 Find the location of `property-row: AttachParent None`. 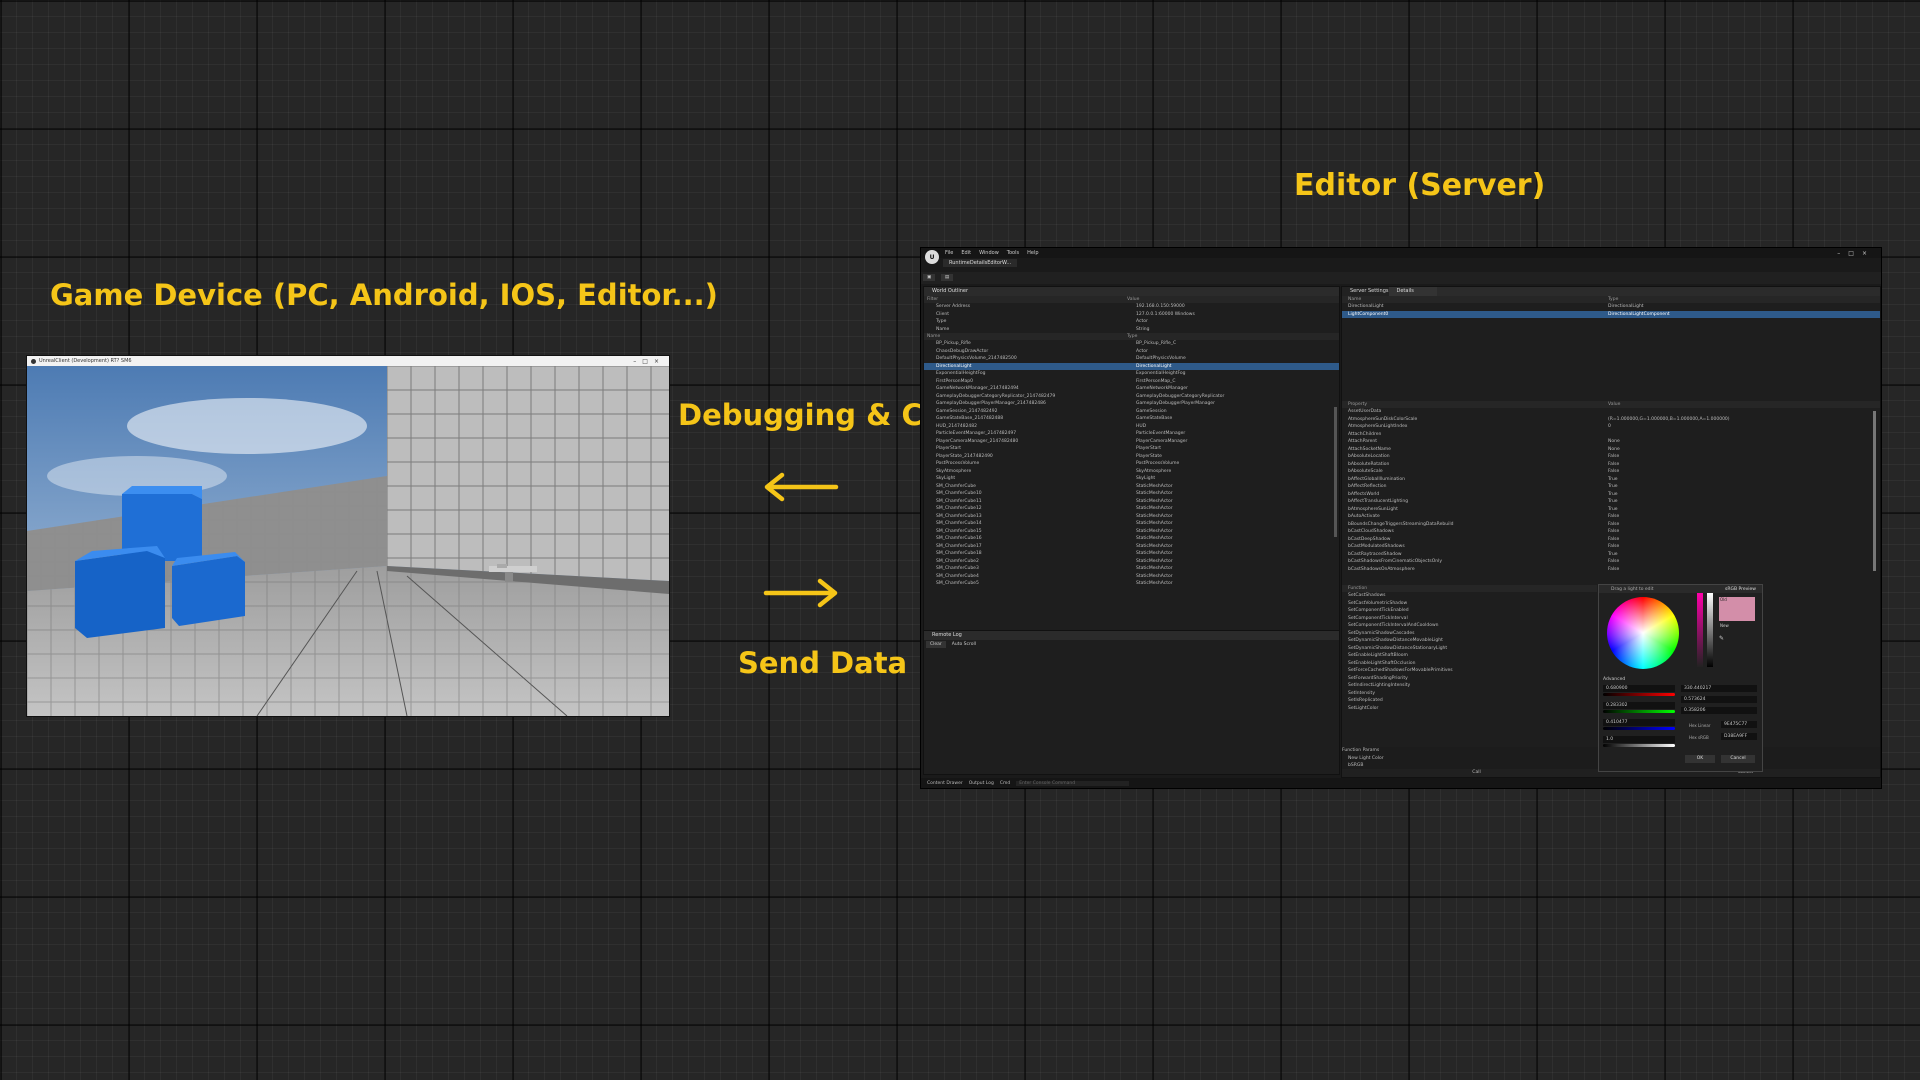

property-row: AttachParent None is located at coordinates (1611, 442).